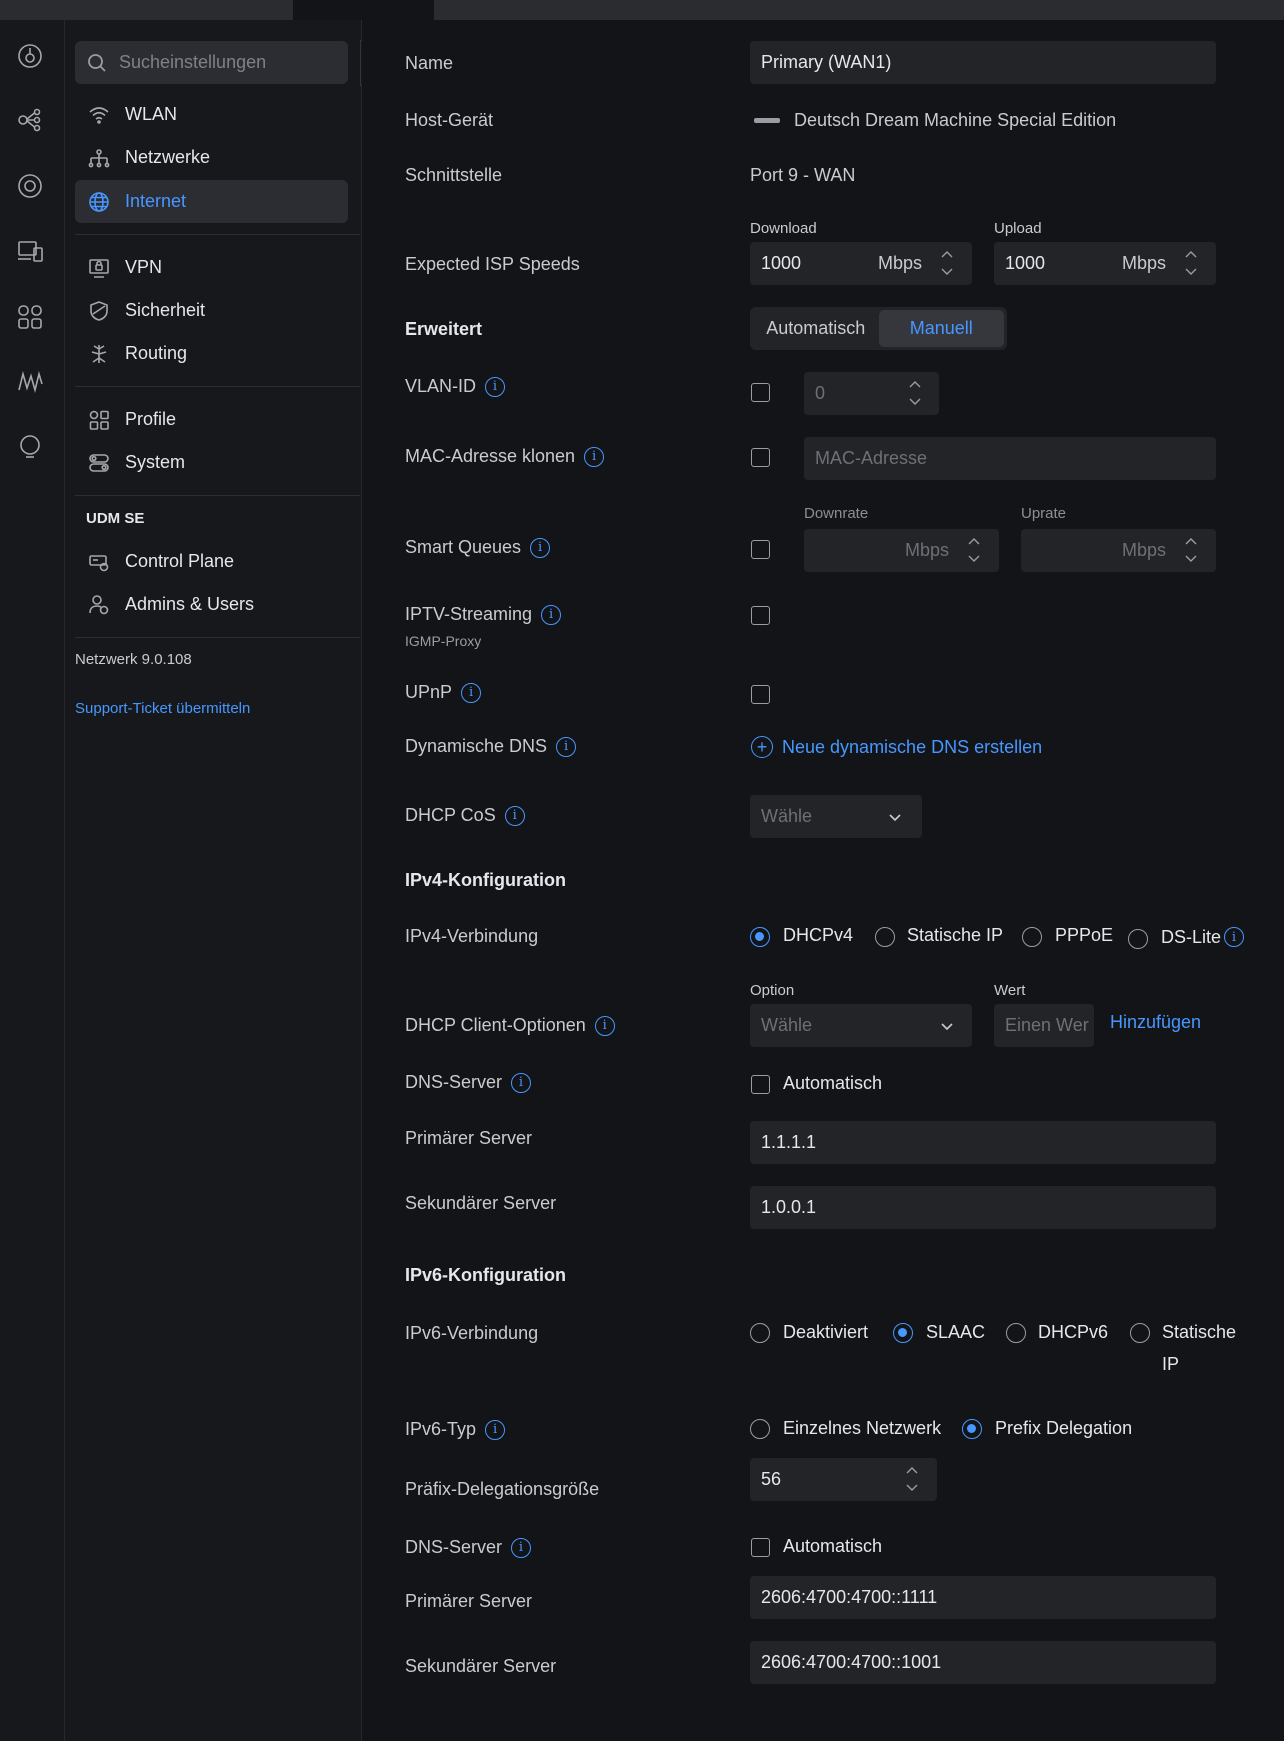 The width and height of the screenshot is (1284, 1741). What do you see at coordinates (1025, 263) in the screenshot?
I see `upload-speed-value: 1000` at bounding box center [1025, 263].